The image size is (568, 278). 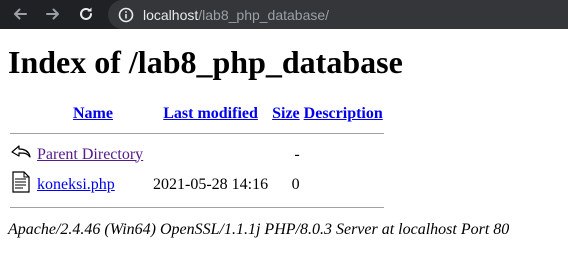 I want to click on reload-icon, so click(x=86, y=13).